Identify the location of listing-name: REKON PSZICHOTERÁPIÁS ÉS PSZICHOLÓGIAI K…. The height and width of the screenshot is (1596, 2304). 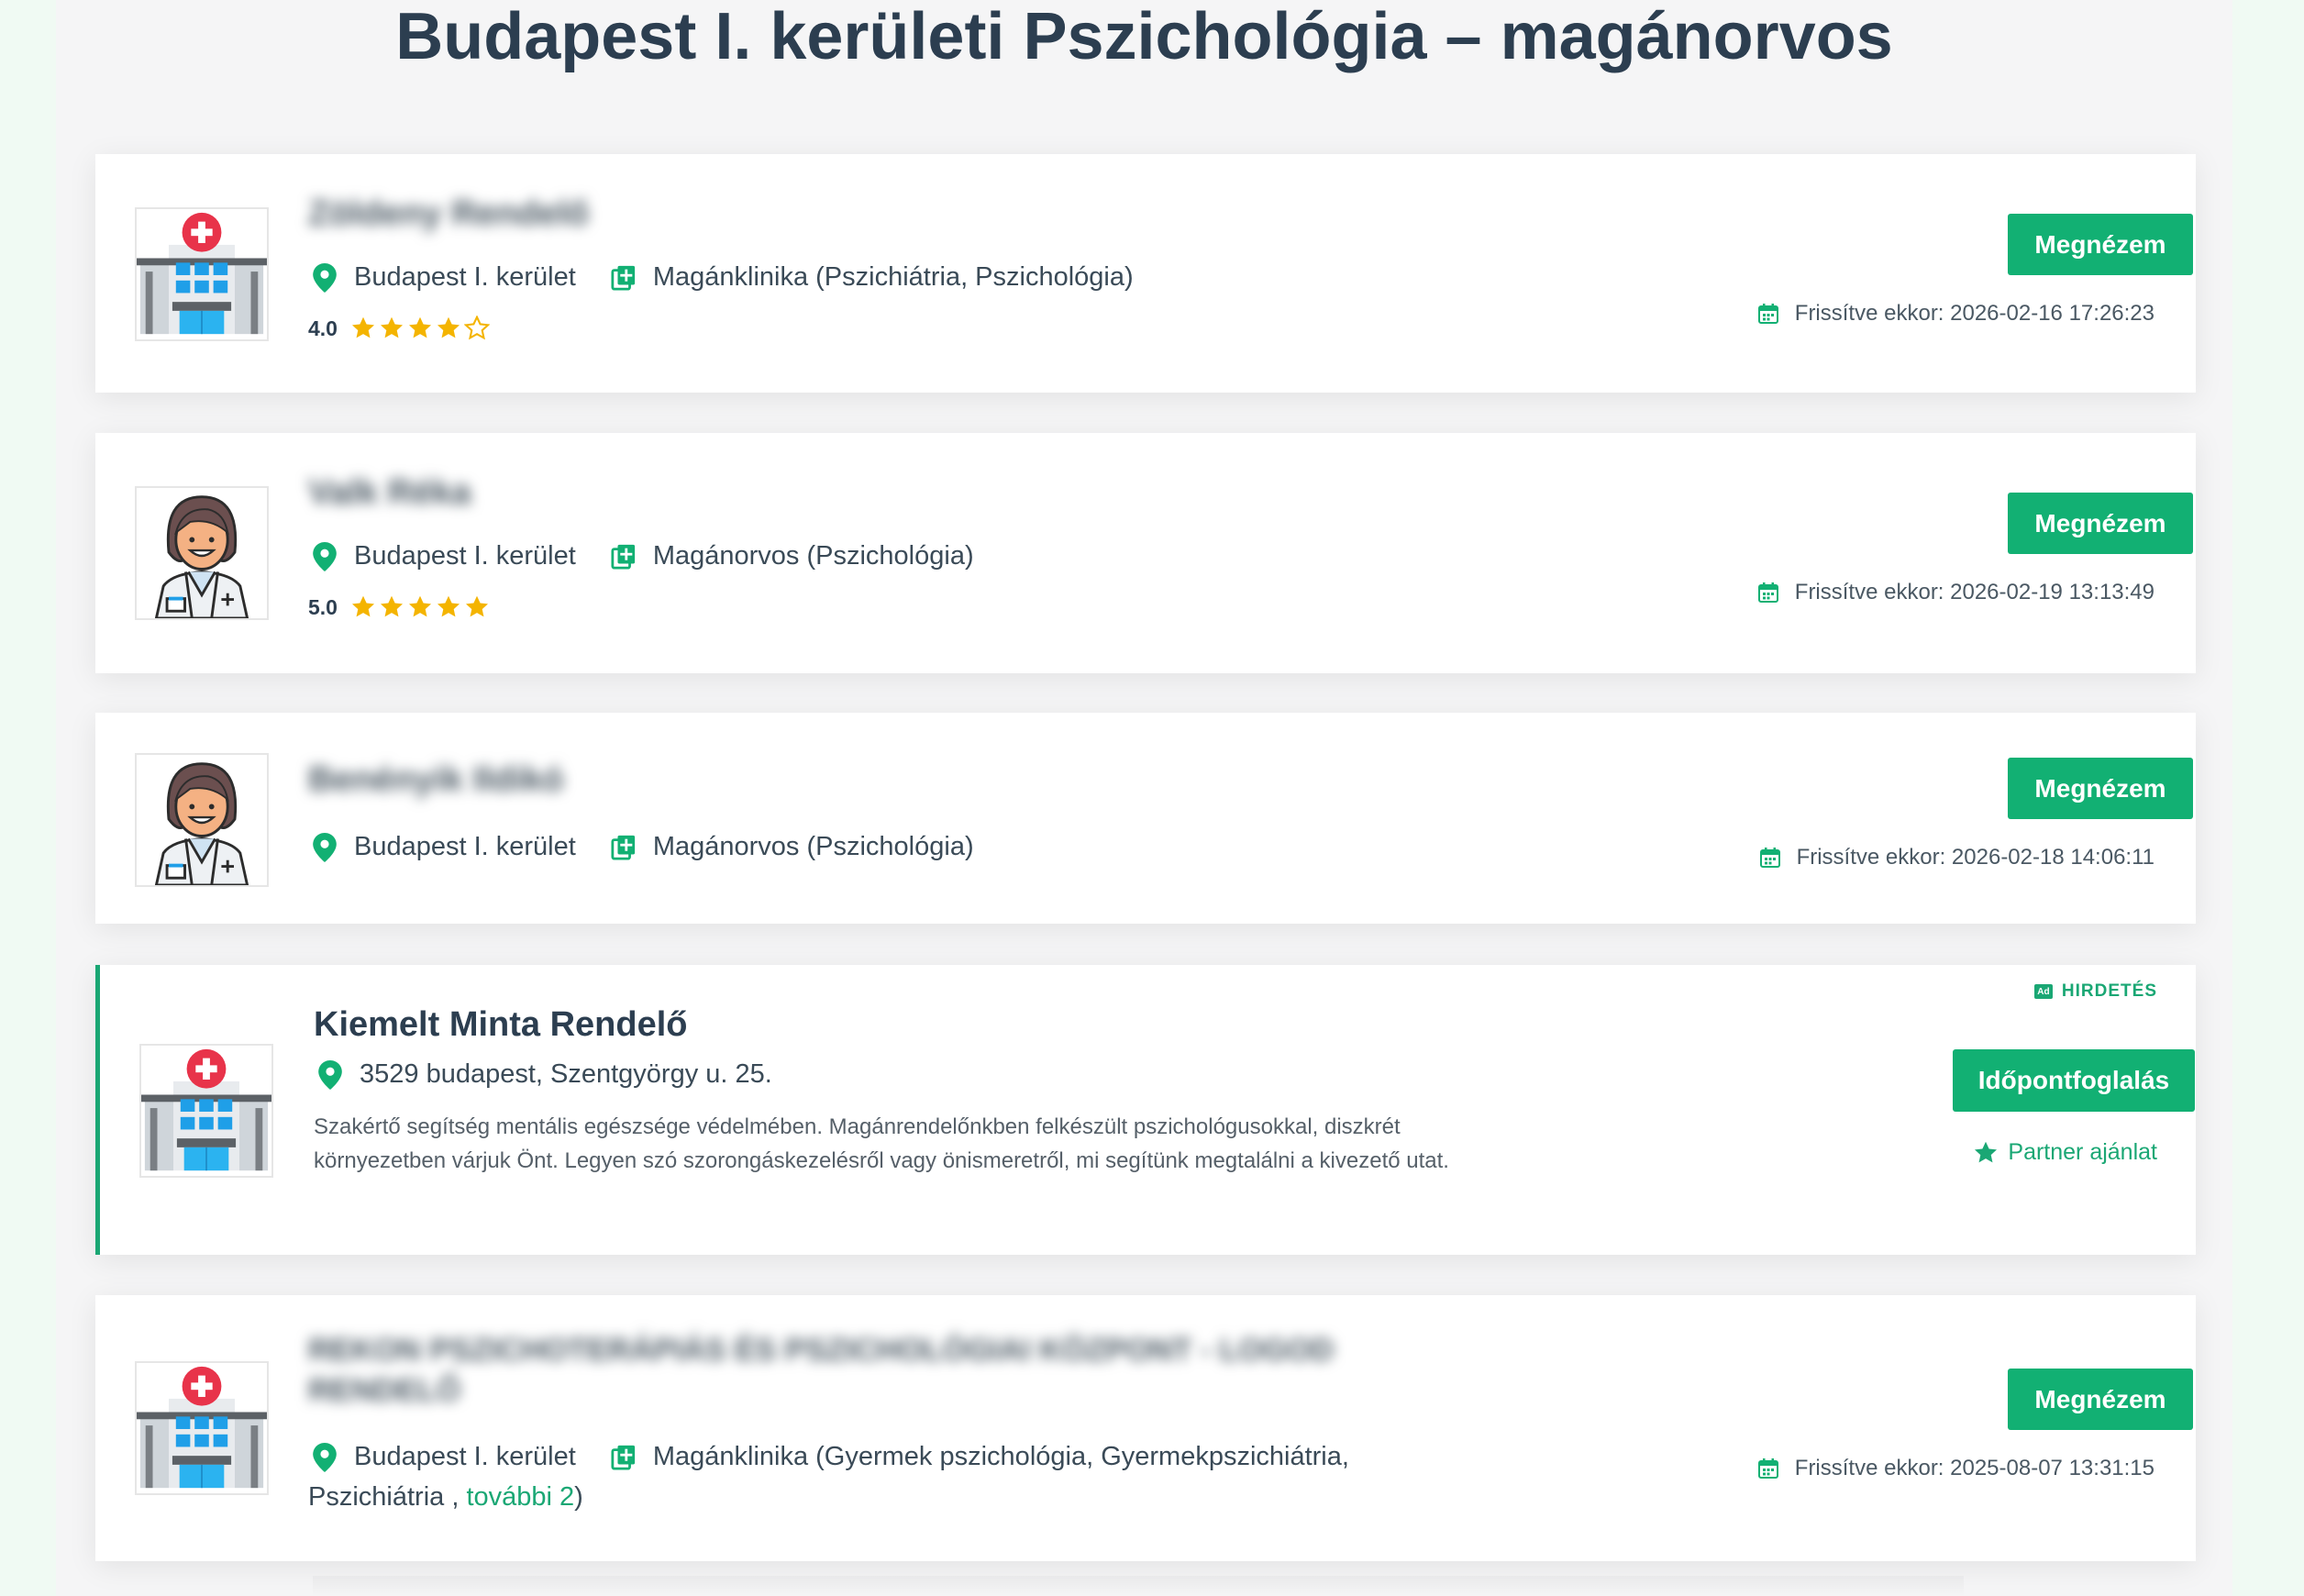
(872, 1370).